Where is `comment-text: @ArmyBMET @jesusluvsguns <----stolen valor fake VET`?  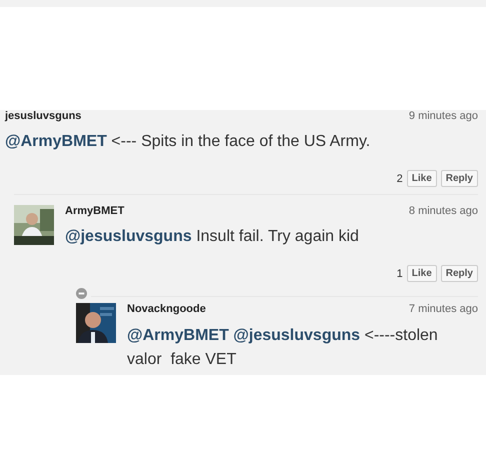
comment-text: @ArmyBMET @jesusluvsguns <----stolen valor fake VET is located at coordinates (283, 348).